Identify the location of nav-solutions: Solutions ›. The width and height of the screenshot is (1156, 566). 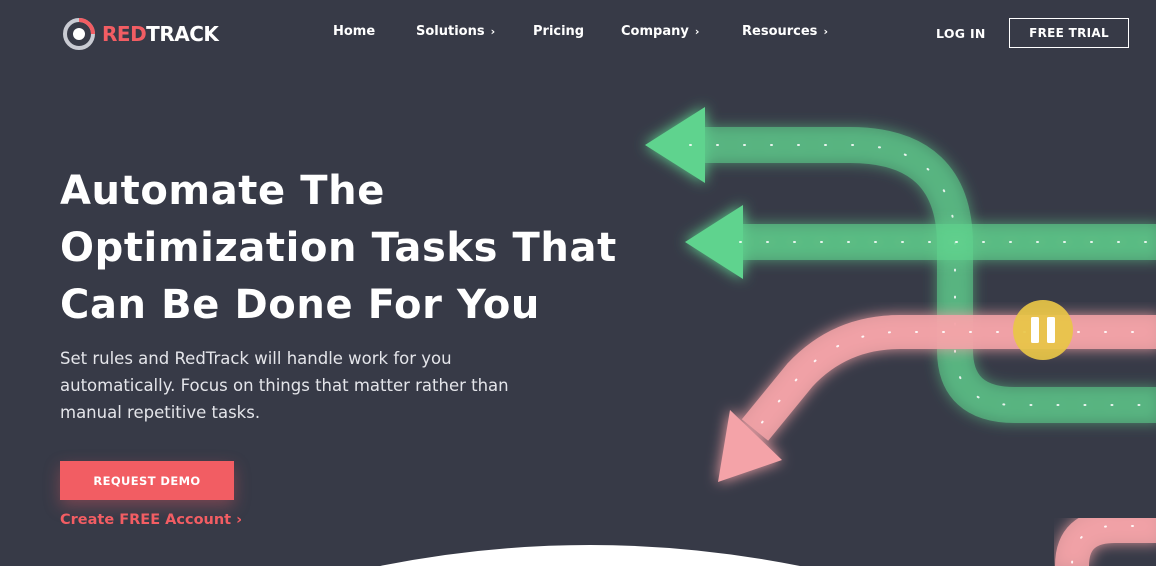
(455, 31).